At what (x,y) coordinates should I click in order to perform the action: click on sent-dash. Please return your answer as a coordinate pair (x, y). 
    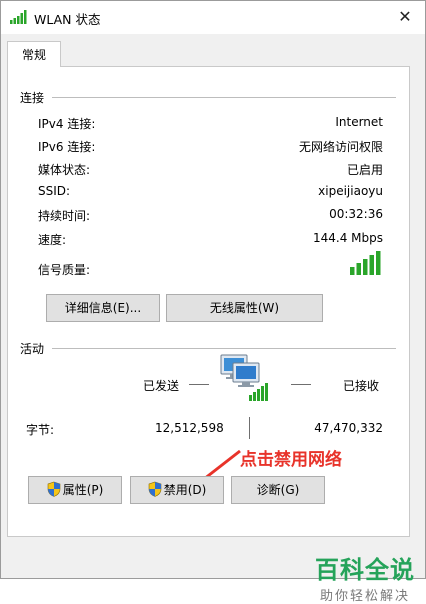
    Looking at the image, I should click on (199, 384).